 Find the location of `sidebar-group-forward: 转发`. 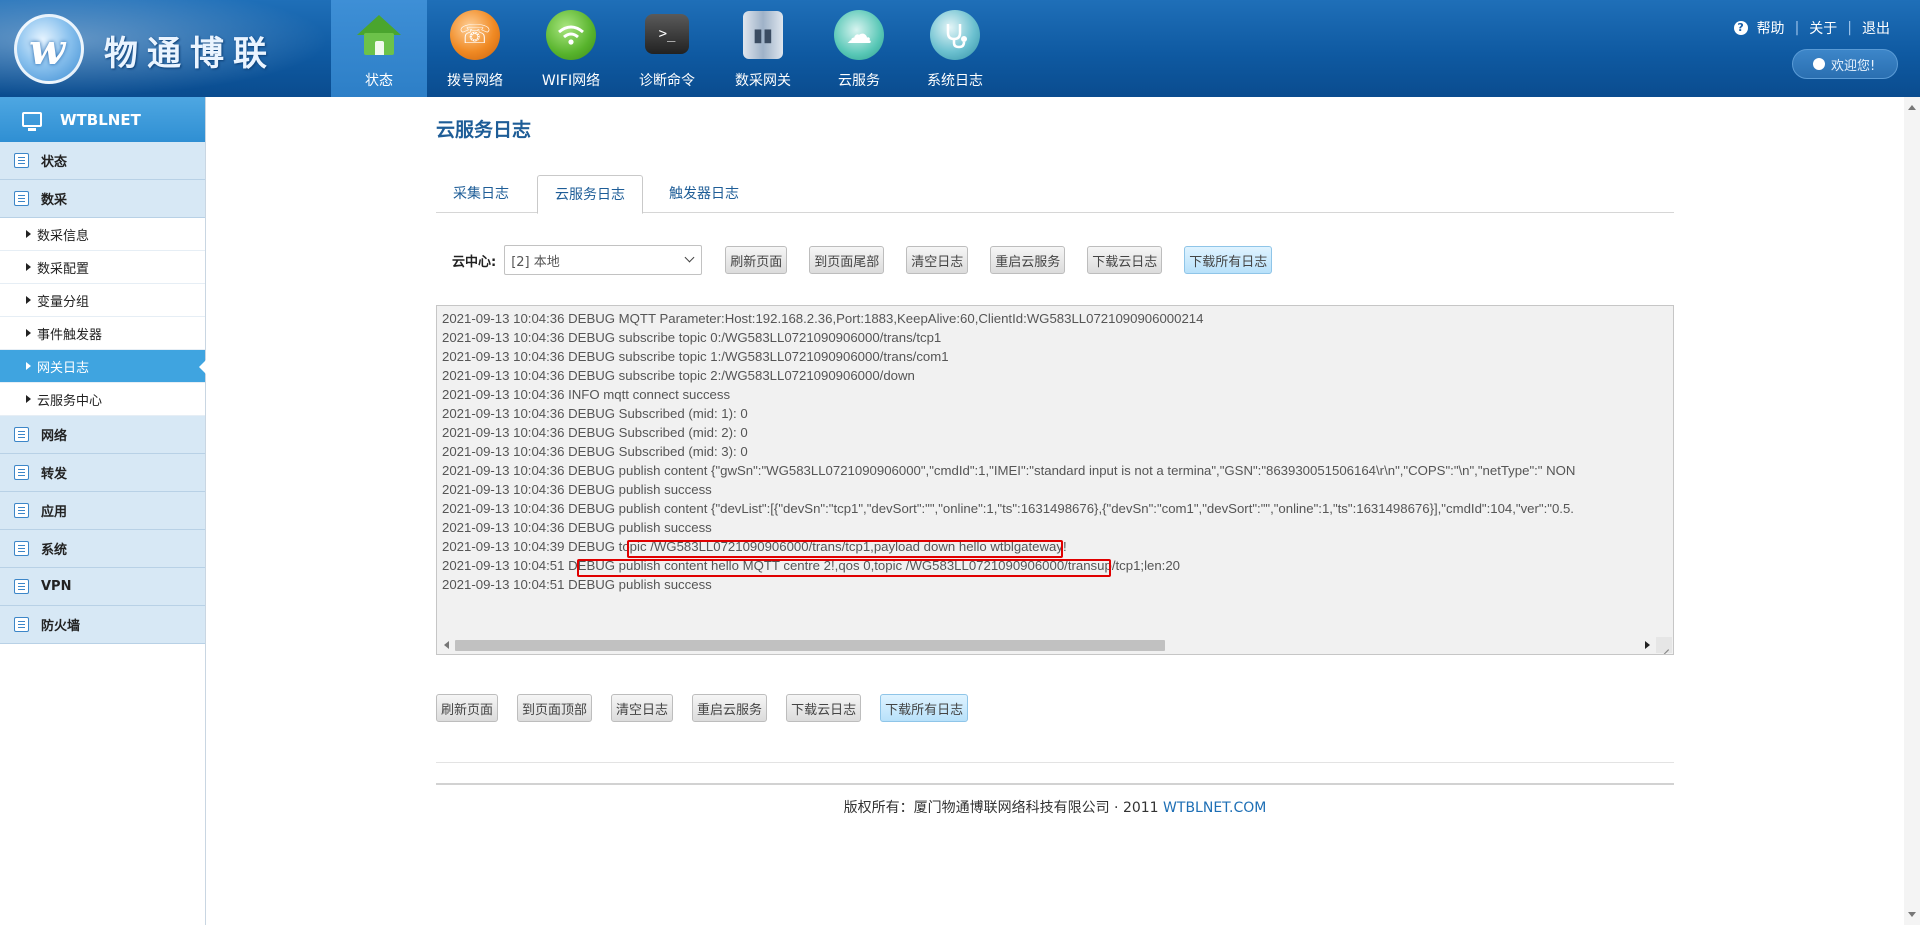

sidebar-group-forward: 转发 is located at coordinates (102, 473).